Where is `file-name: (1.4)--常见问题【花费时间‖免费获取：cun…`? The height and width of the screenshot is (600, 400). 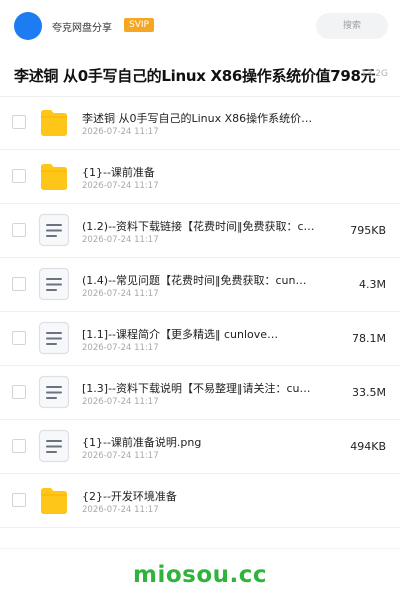
file-name: (1.4)--常见问题【花费时间‖免费获取：cun… is located at coordinates (194, 280).